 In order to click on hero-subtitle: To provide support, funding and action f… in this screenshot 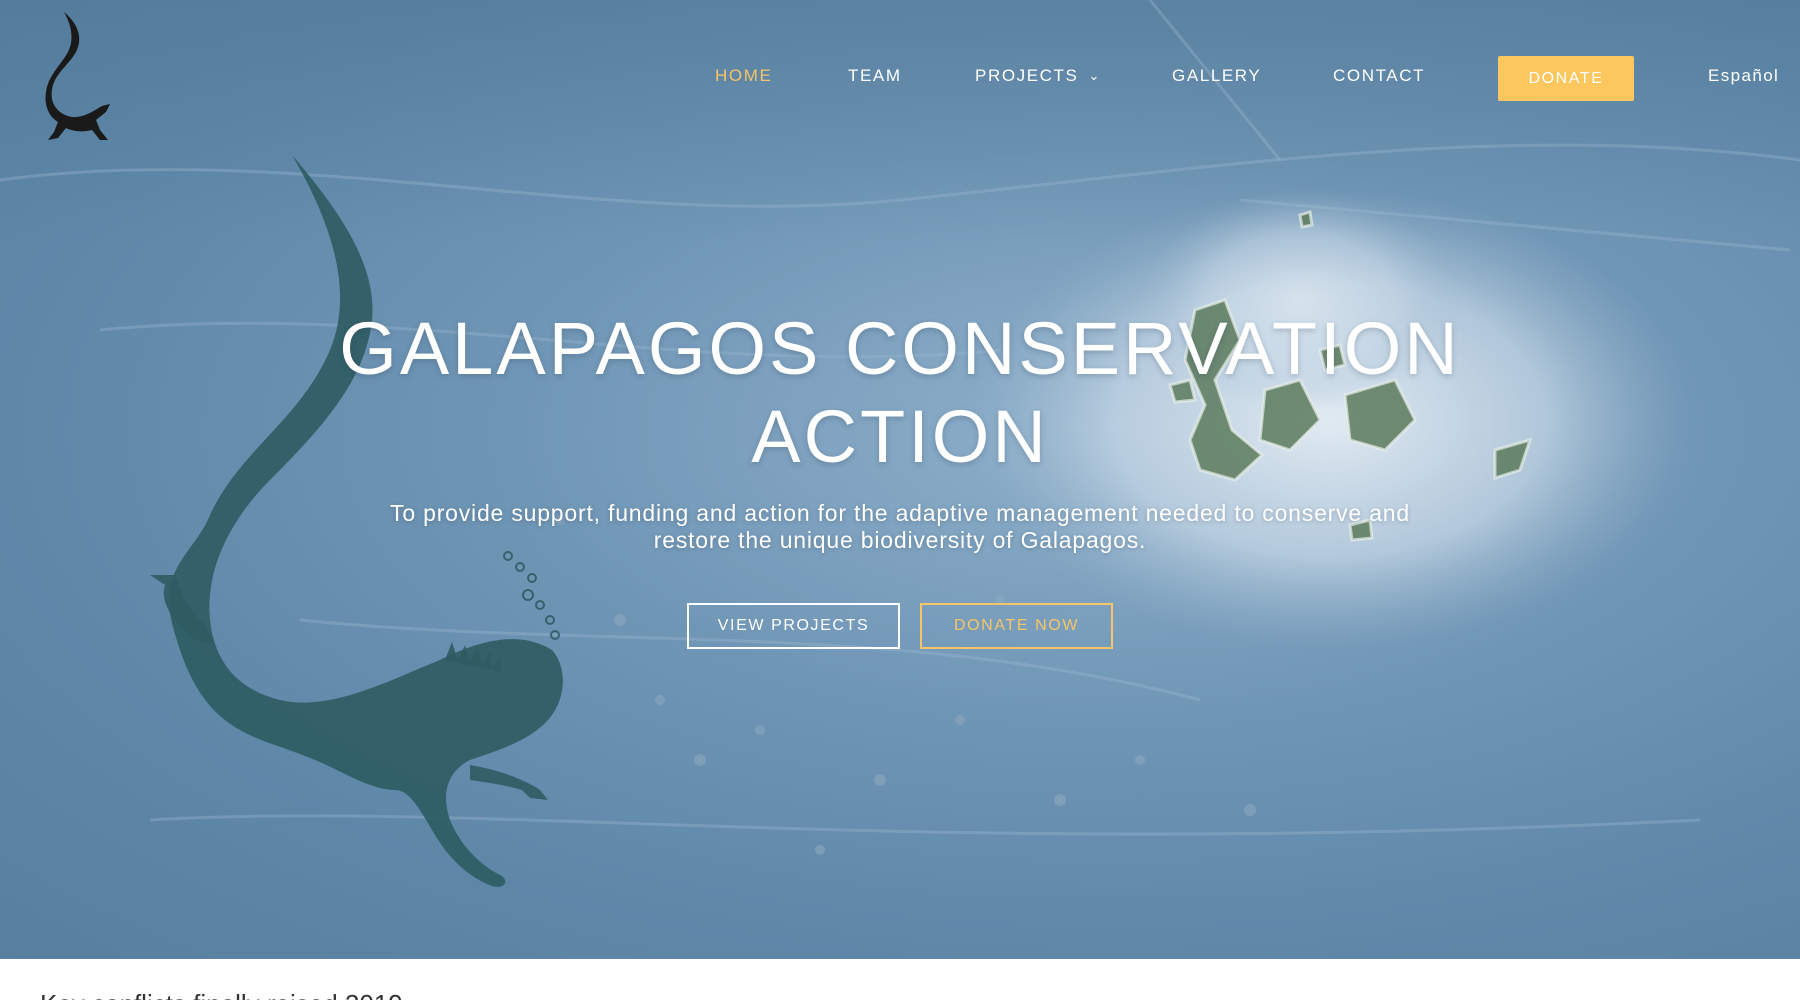, I will do `click(900, 527)`.